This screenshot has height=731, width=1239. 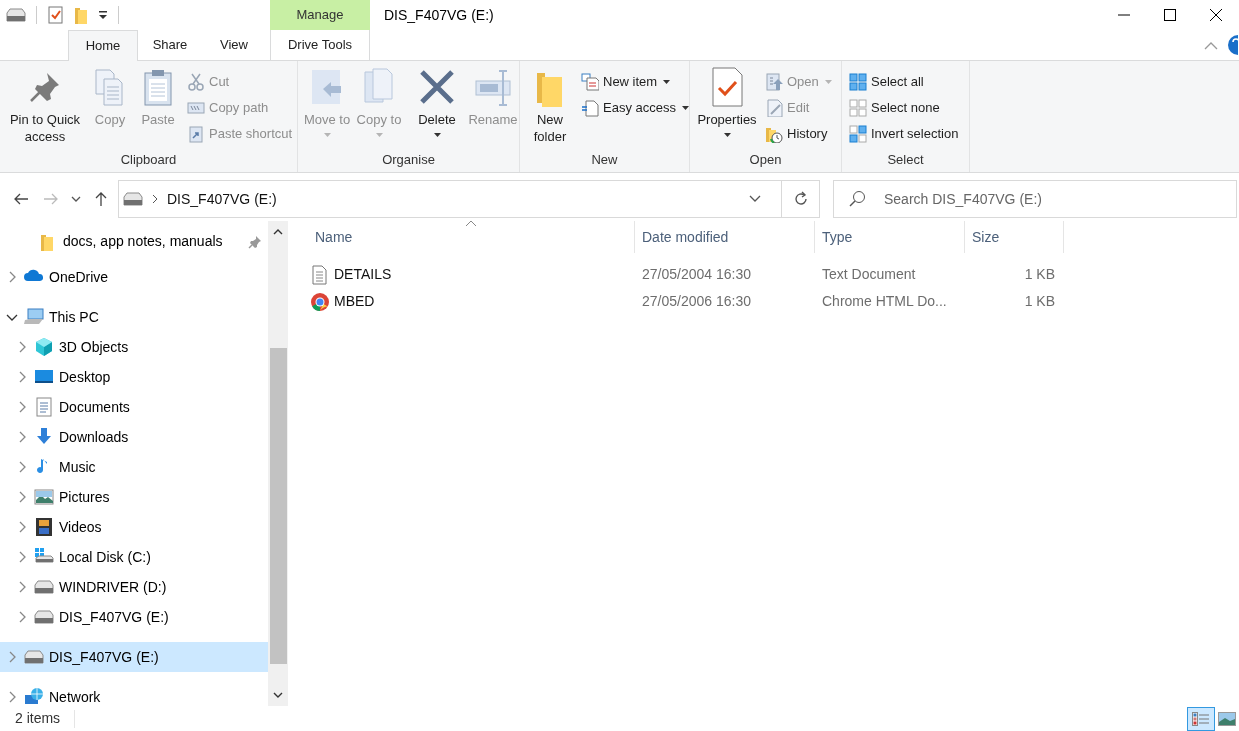 I want to click on details-view-button, so click(x=1201, y=718).